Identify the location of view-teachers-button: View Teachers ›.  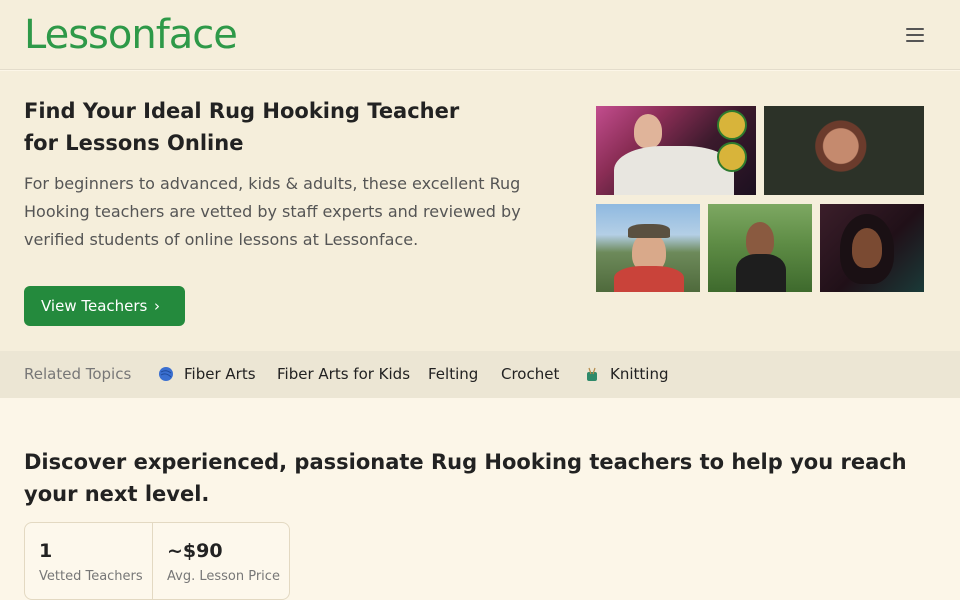
(104, 306).